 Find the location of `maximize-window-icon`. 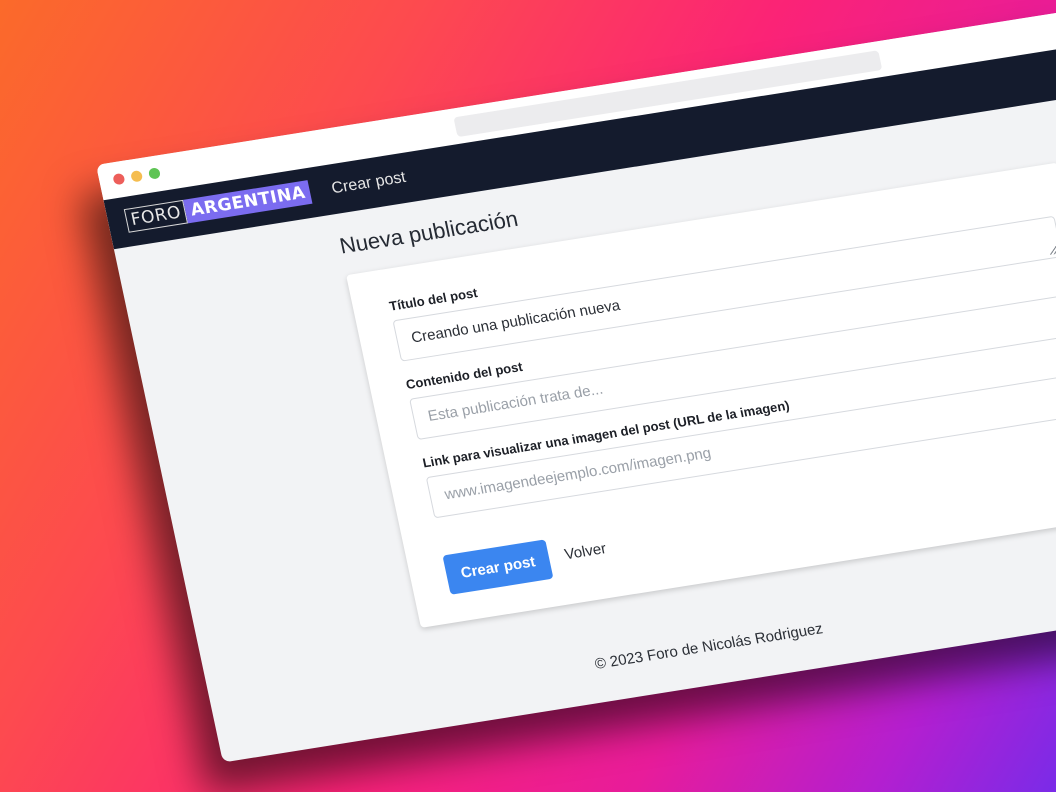

maximize-window-icon is located at coordinates (154, 173).